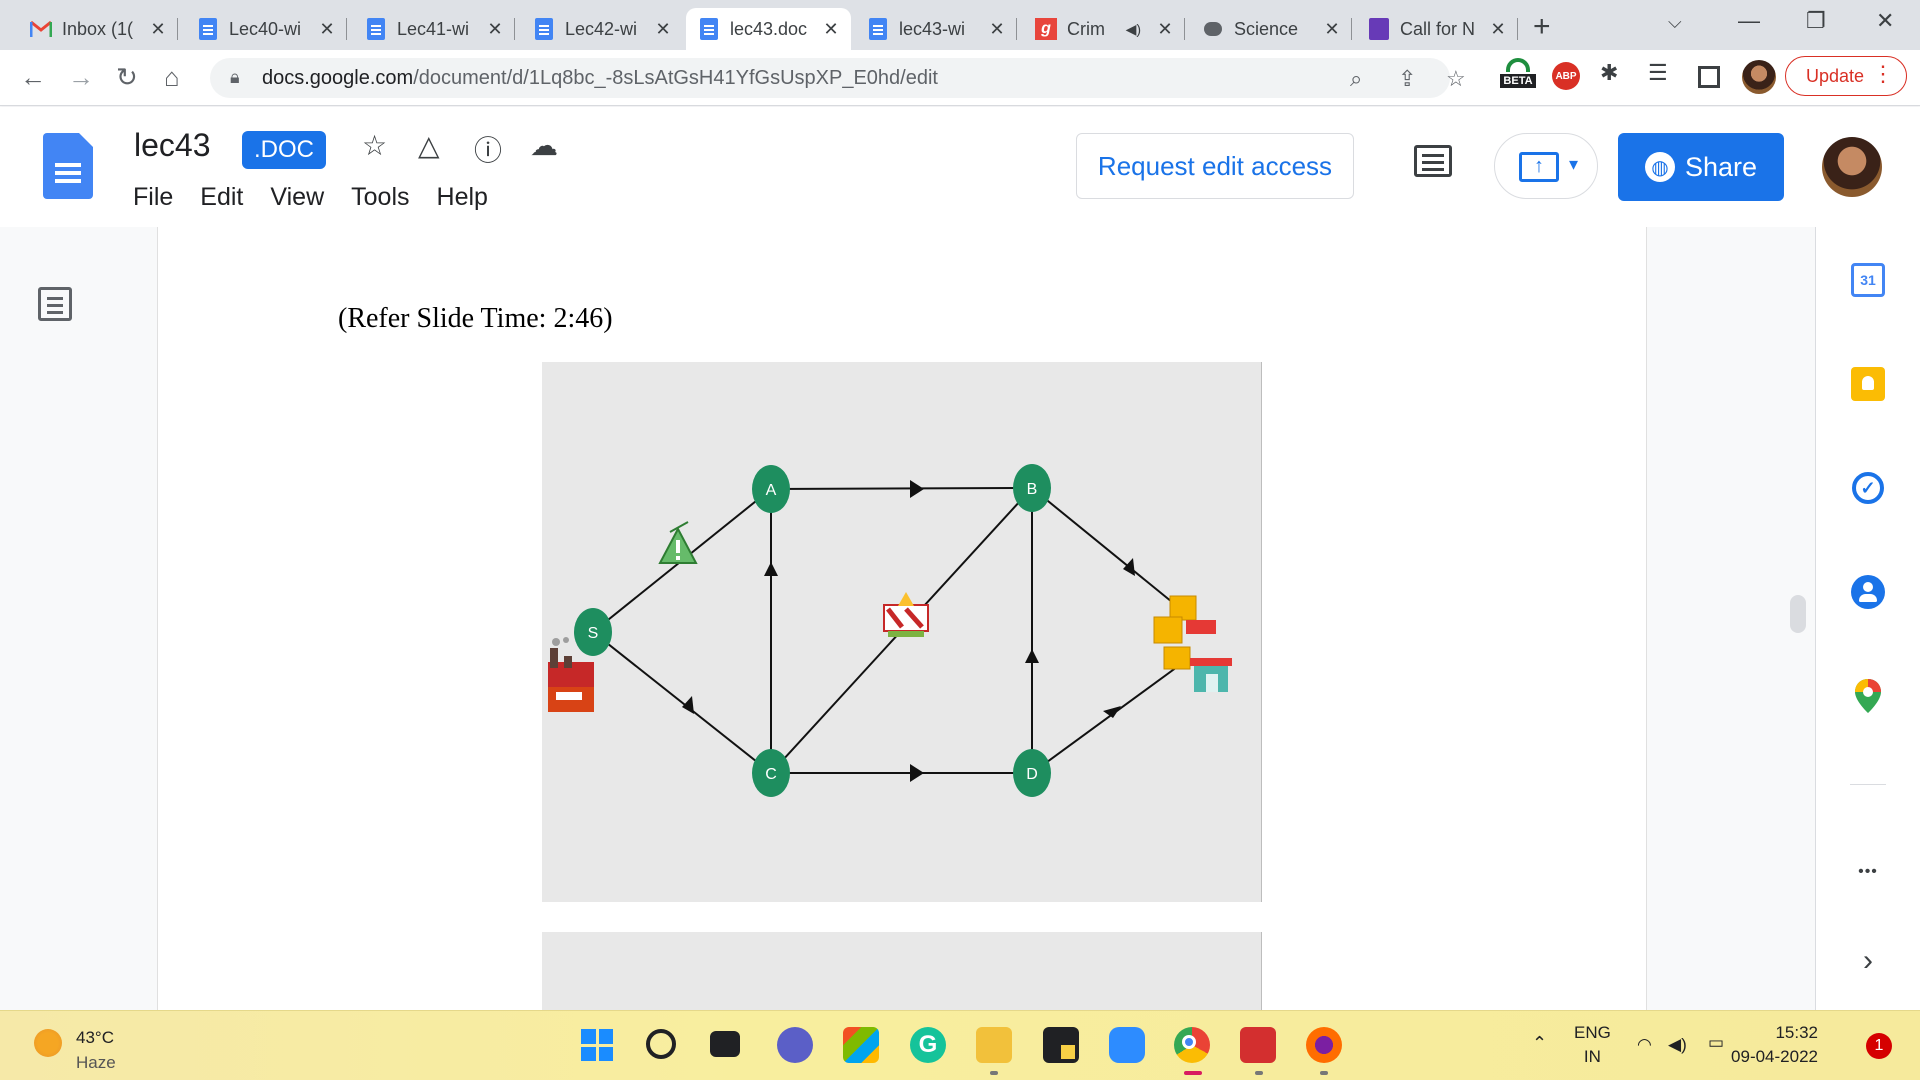 Image resolution: width=1920 pixels, height=1080 pixels. I want to click on present-button: ↑ ▾, so click(1546, 166).